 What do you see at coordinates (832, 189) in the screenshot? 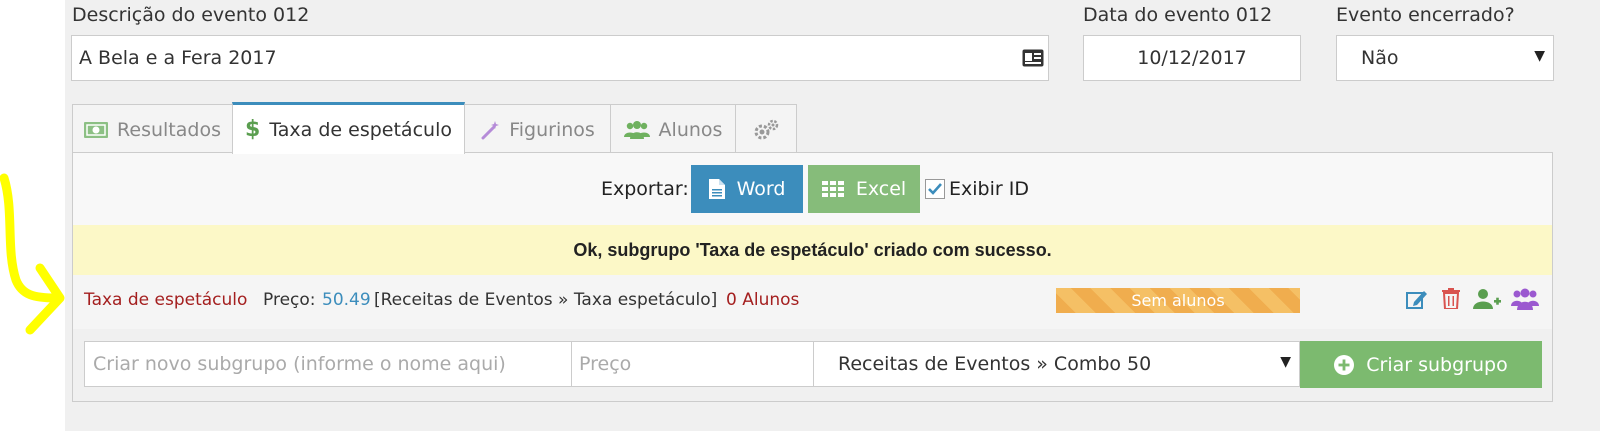
I see `table-icon` at bounding box center [832, 189].